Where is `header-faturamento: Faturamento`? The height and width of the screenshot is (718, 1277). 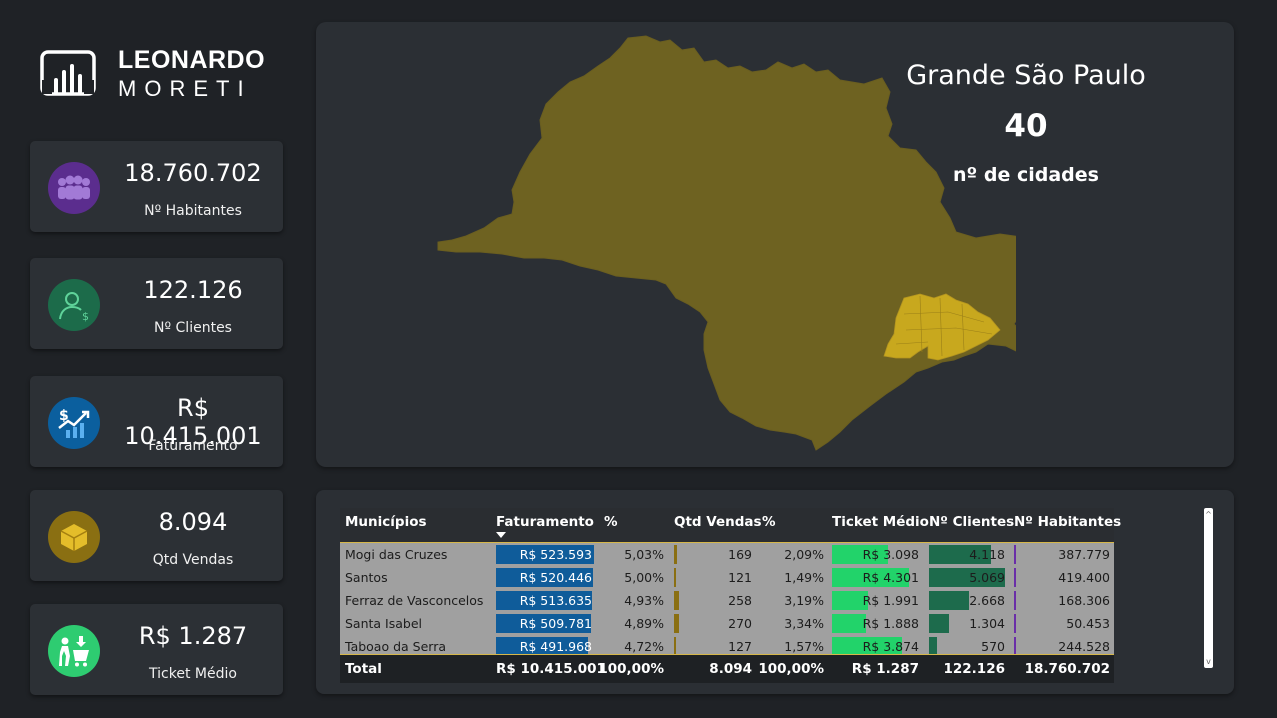
header-faturamento: Faturamento is located at coordinates (545, 522).